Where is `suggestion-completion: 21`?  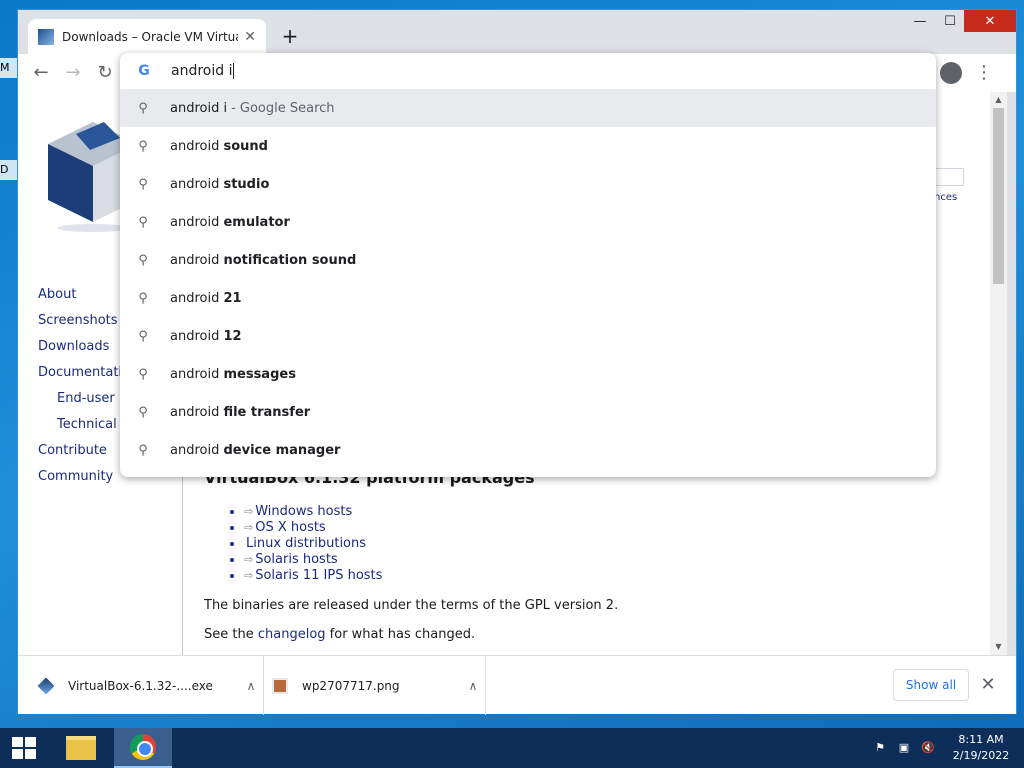
suggestion-completion: 21 is located at coordinates (232, 298).